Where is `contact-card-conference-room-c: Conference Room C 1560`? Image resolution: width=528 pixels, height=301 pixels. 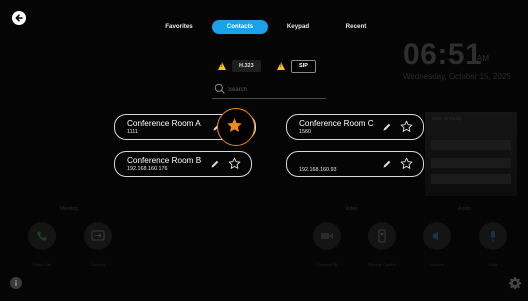 contact-card-conference-room-c: Conference Room C 1560 is located at coordinates (355, 127).